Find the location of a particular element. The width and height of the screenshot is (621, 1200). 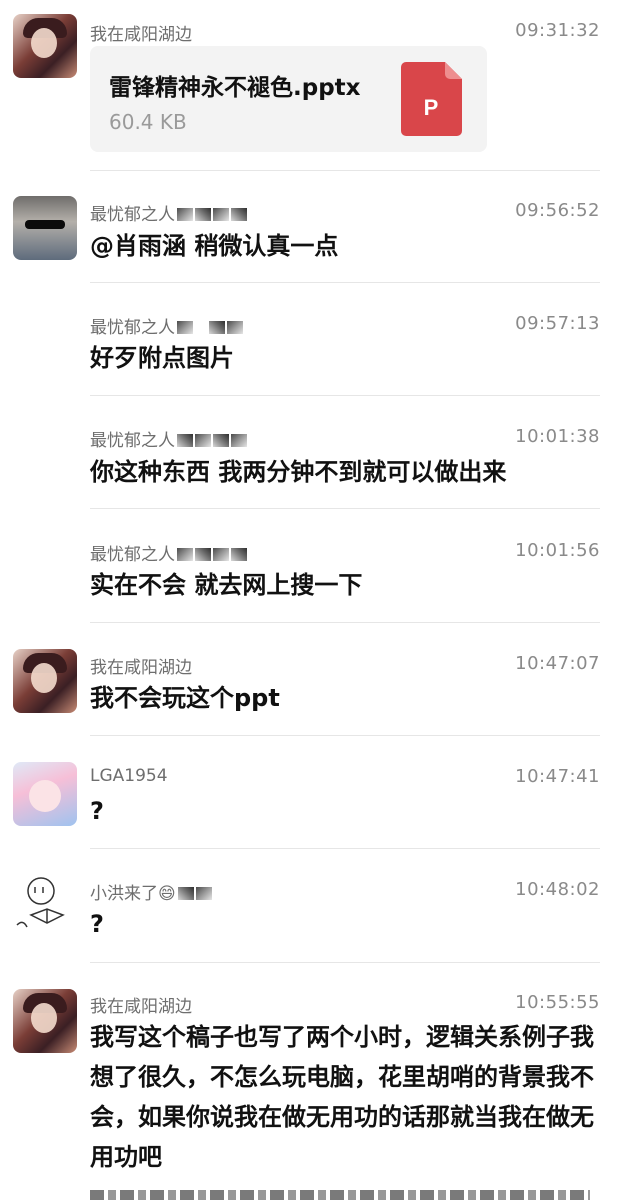

message-time: 10:01:56 is located at coordinates (557, 550).